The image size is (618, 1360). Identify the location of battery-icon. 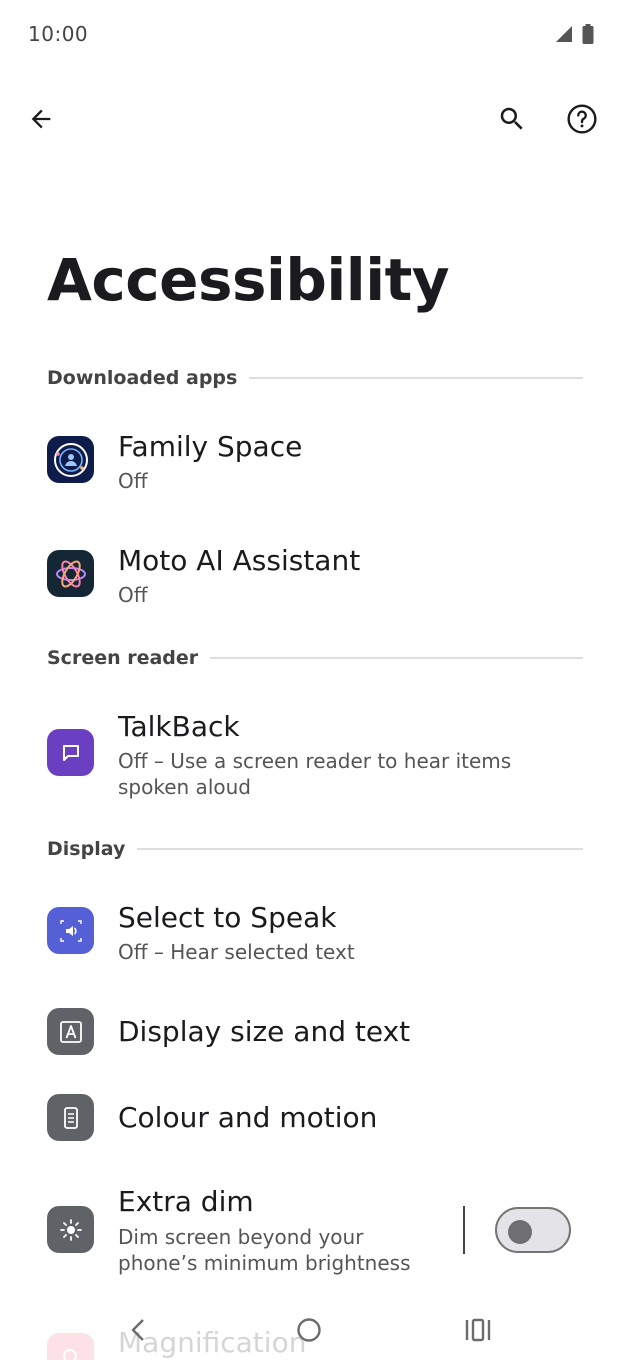
(588, 34).